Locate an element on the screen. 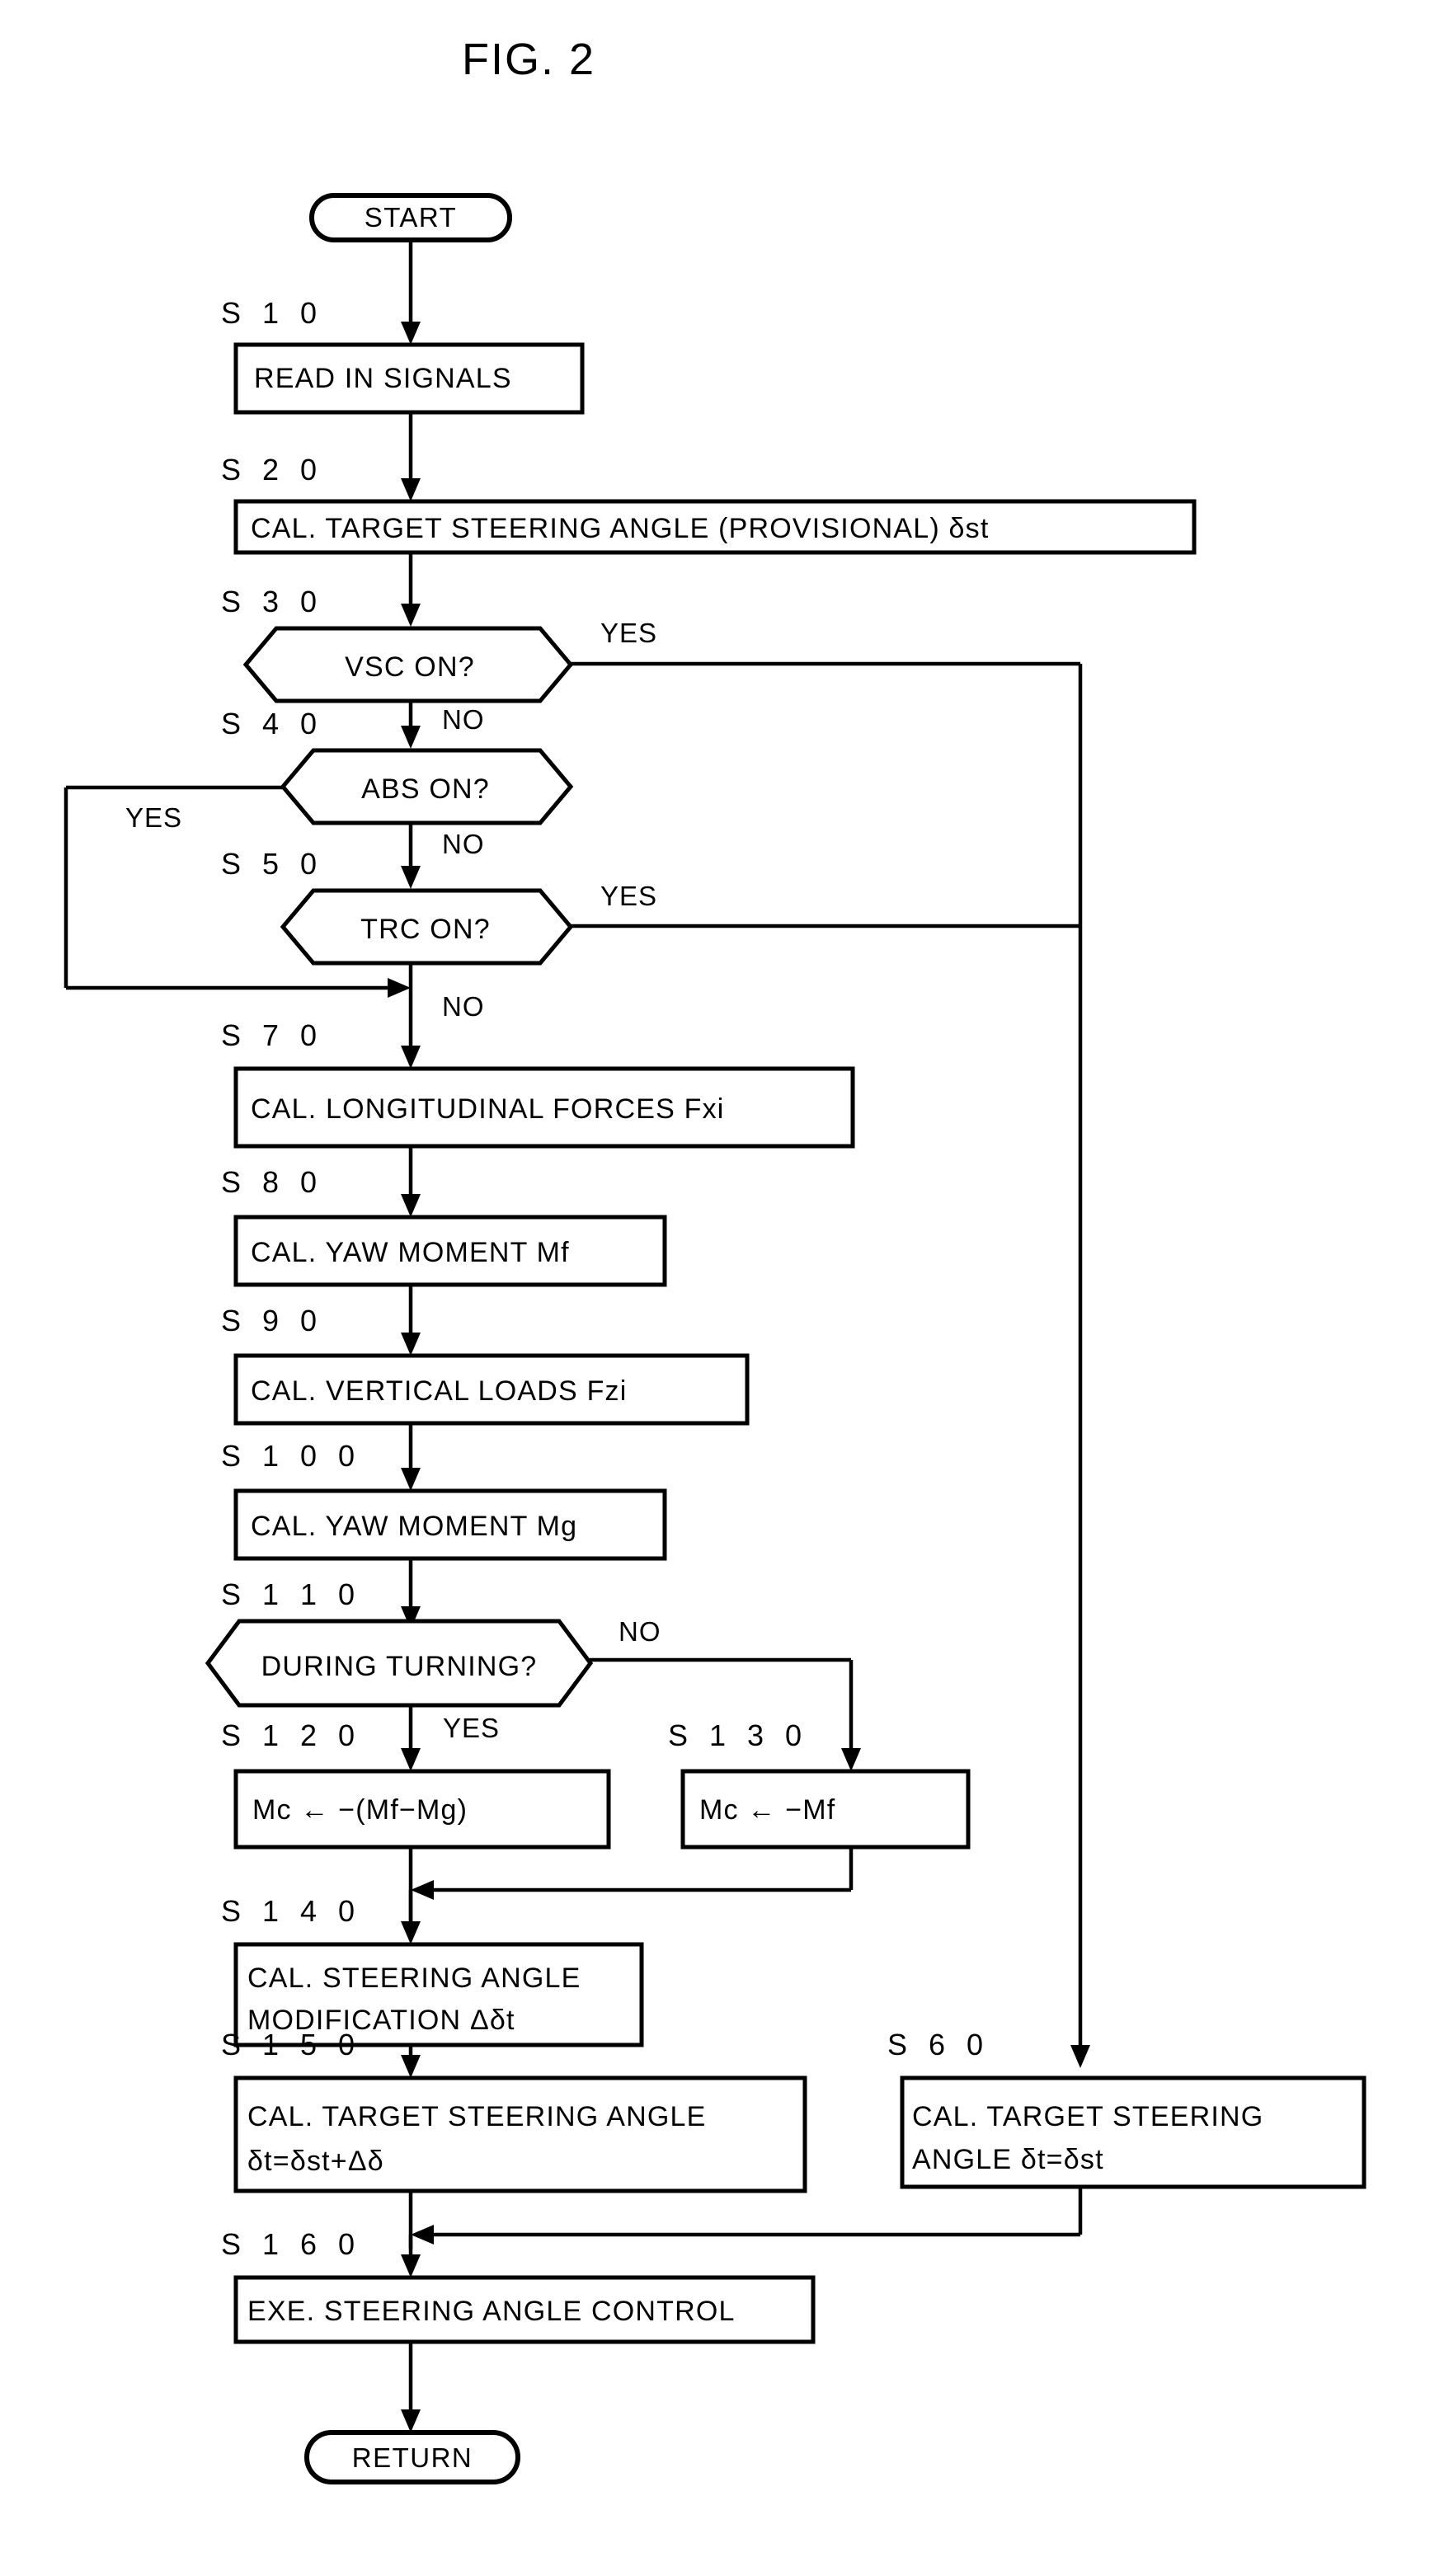 The width and height of the screenshot is (1430, 2576). step-label-s30: S 3 0 is located at coordinates (272, 601).